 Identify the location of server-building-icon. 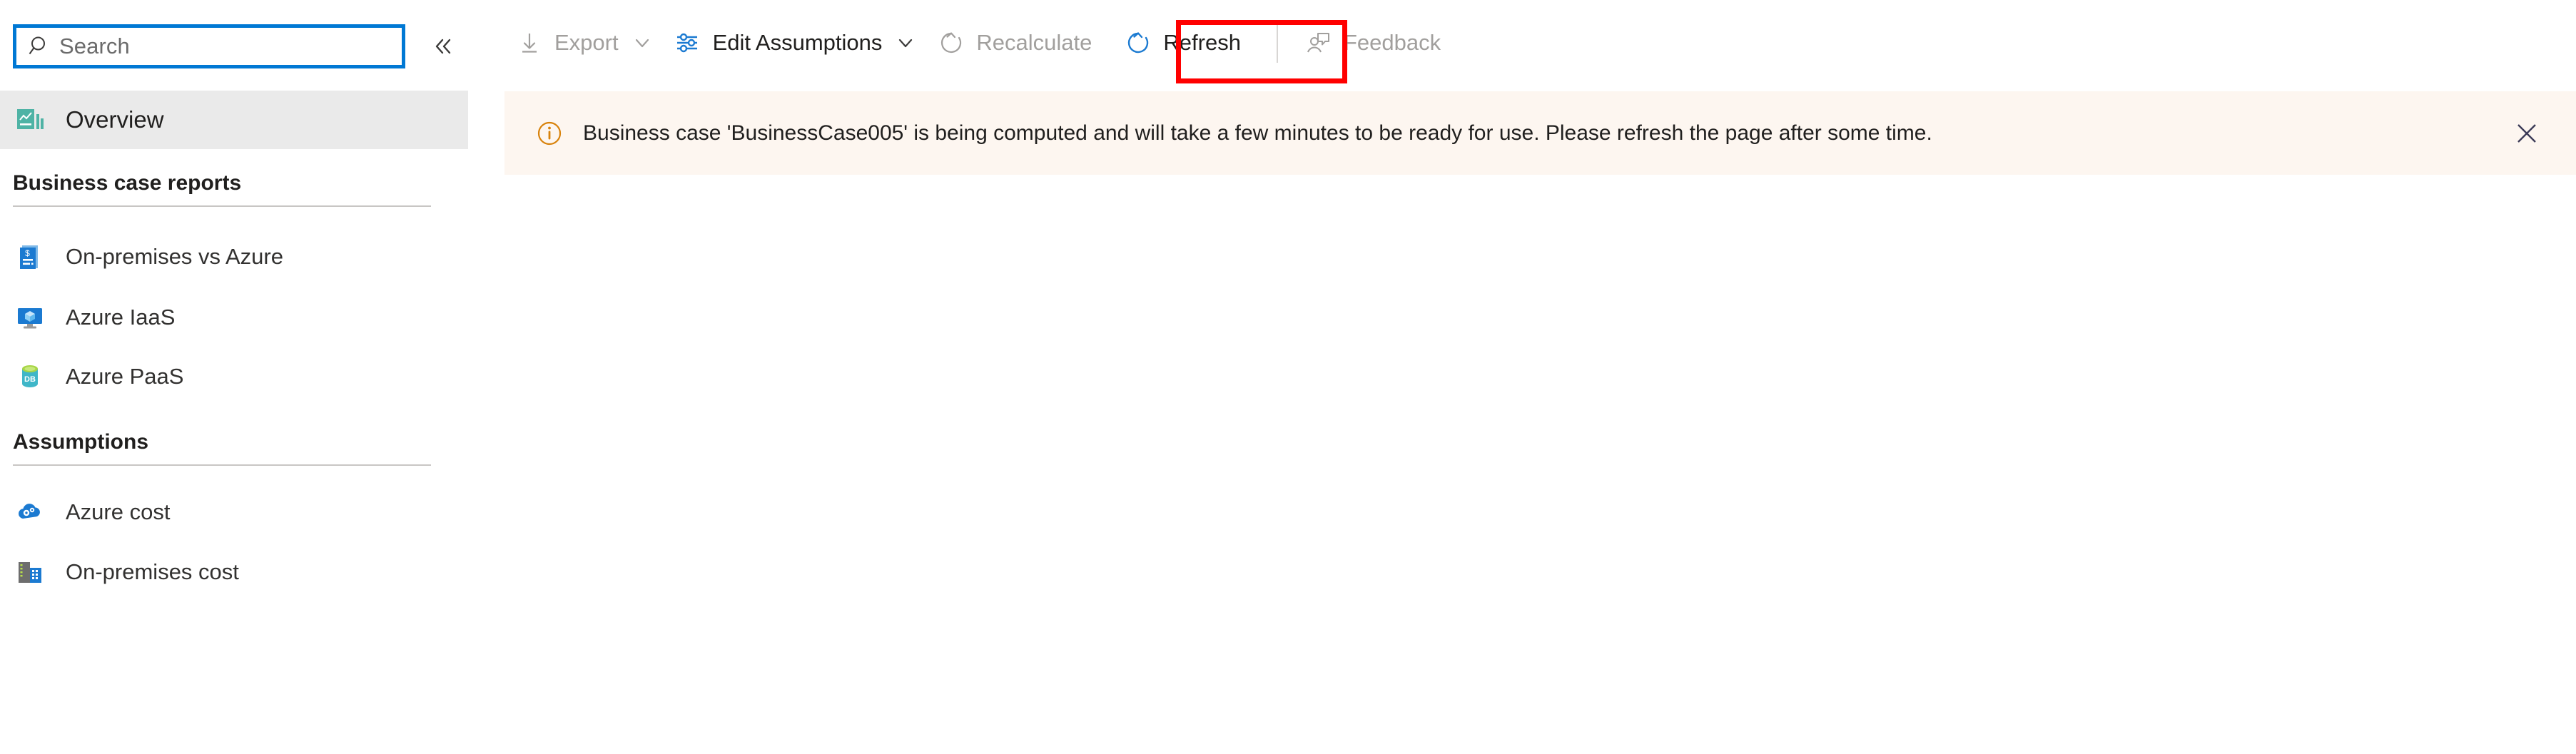
(30, 572).